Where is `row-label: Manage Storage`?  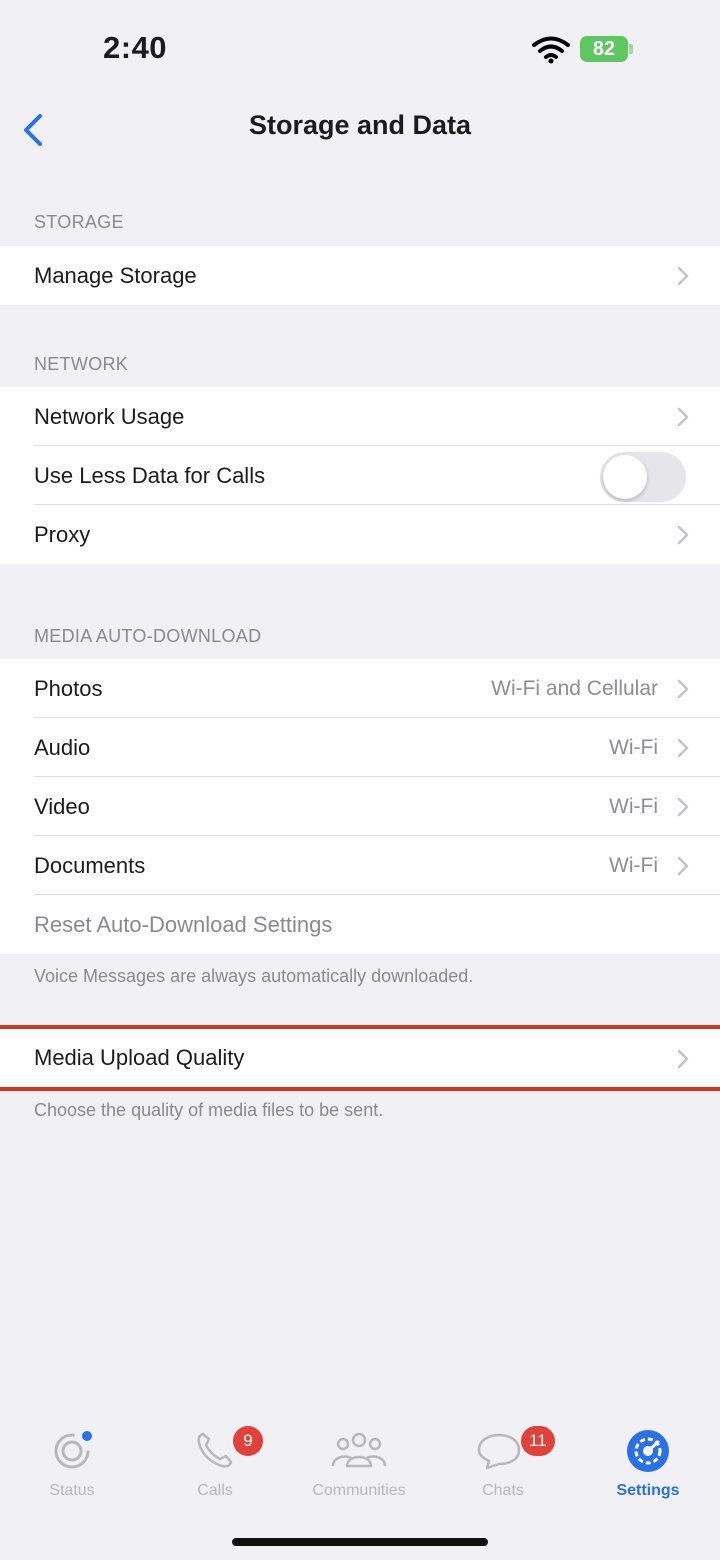
row-label: Manage Storage is located at coordinates (115, 275).